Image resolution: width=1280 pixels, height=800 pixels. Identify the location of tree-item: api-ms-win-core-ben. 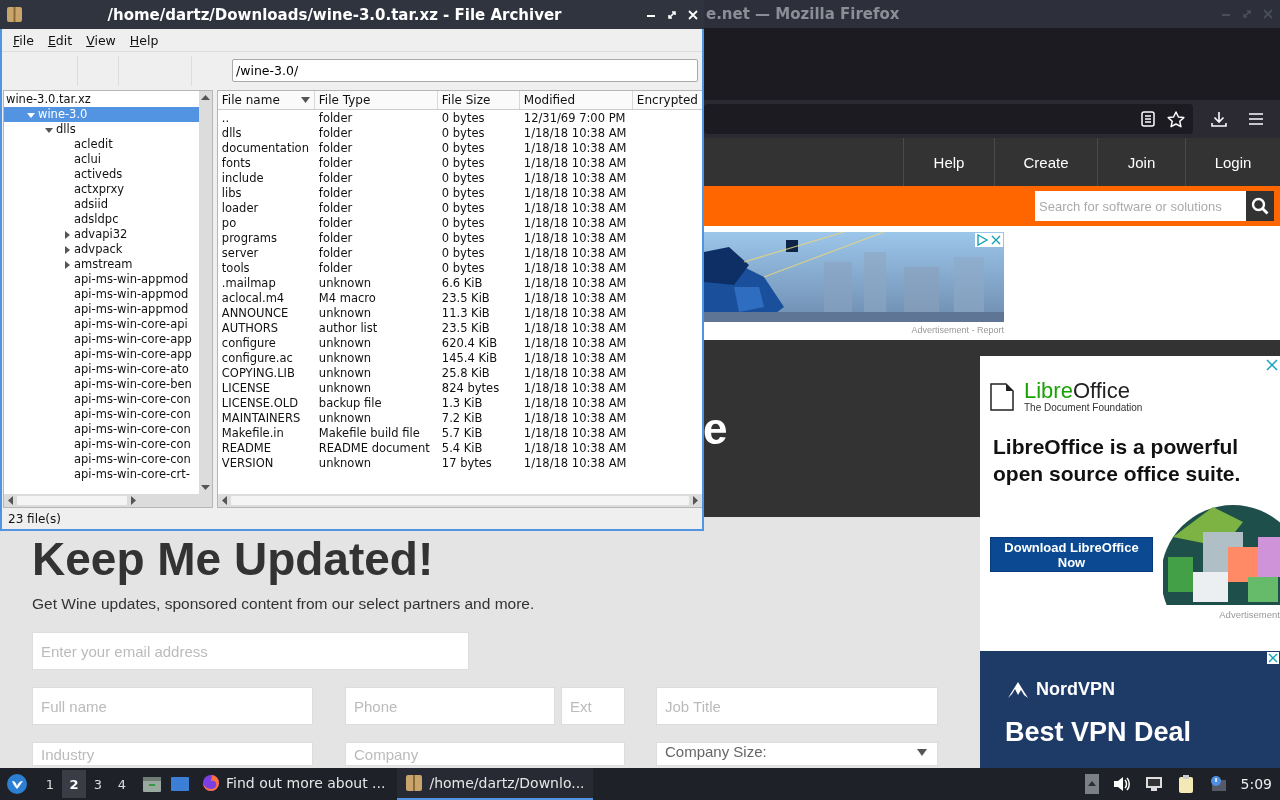
(101, 384).